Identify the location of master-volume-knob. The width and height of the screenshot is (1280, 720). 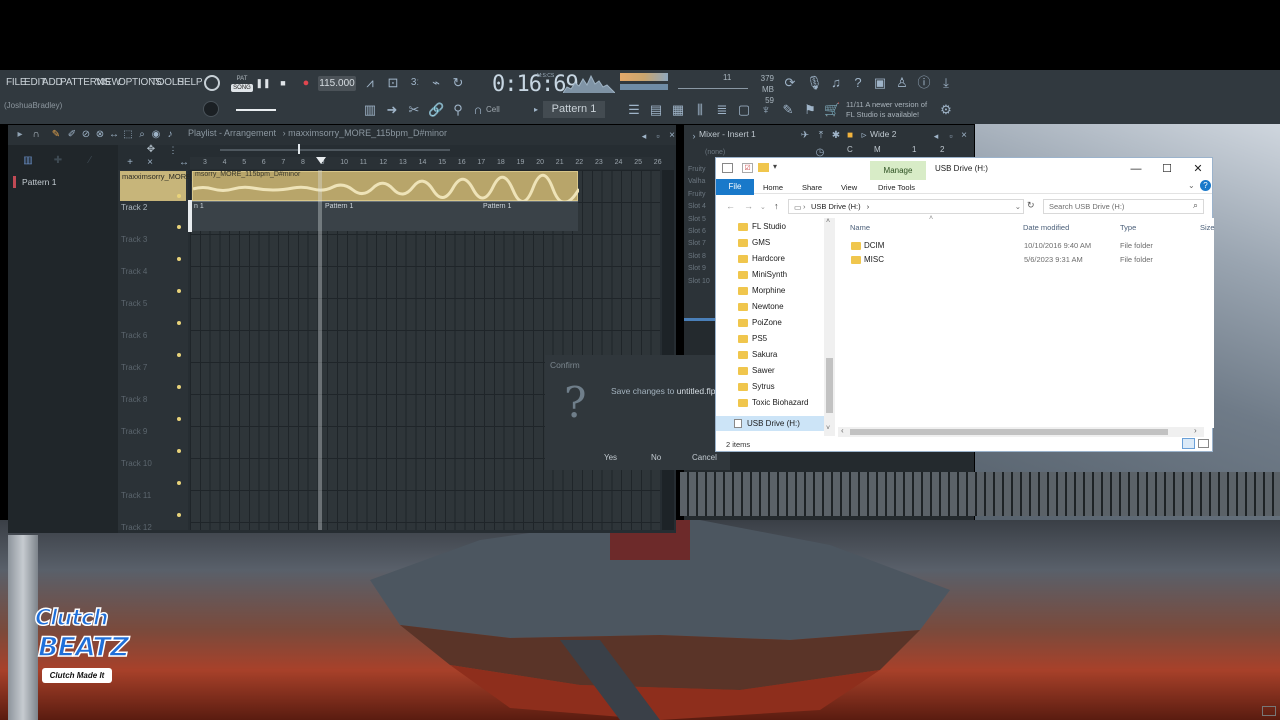
(211, 109).